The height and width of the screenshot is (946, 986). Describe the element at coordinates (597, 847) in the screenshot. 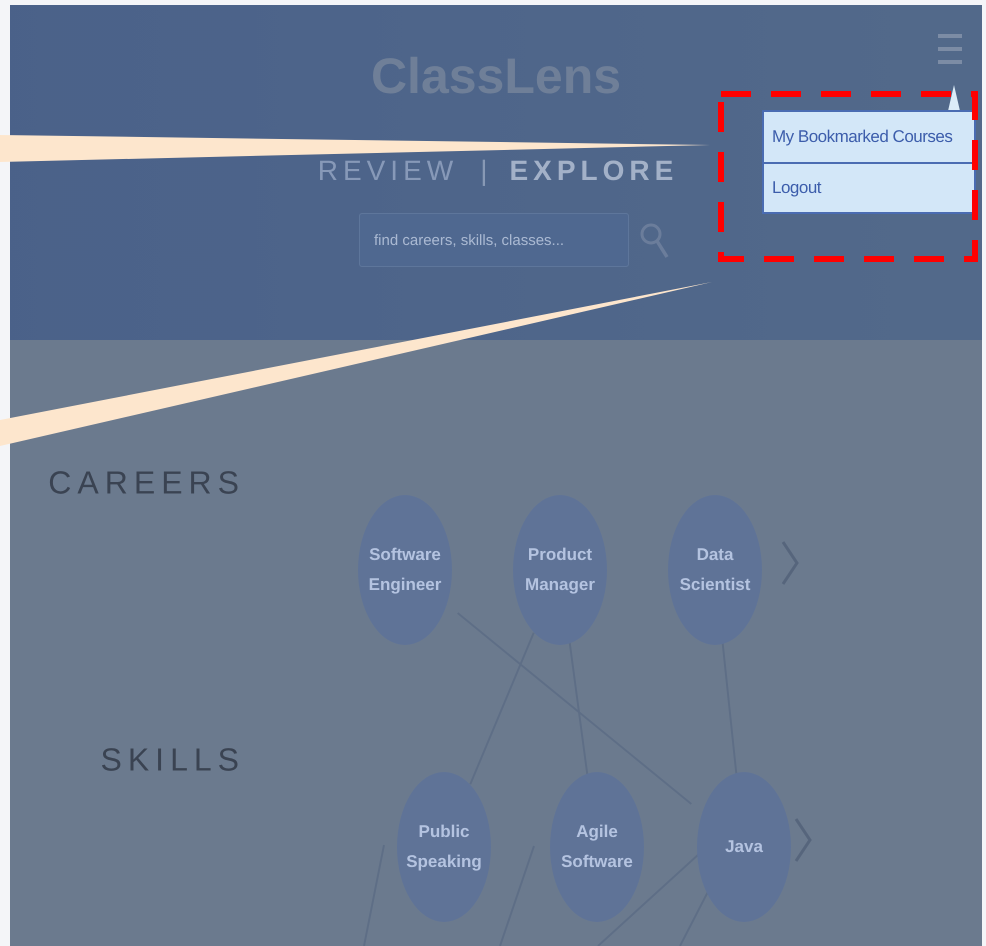

I see `graph-node: Agile Software` at that location.